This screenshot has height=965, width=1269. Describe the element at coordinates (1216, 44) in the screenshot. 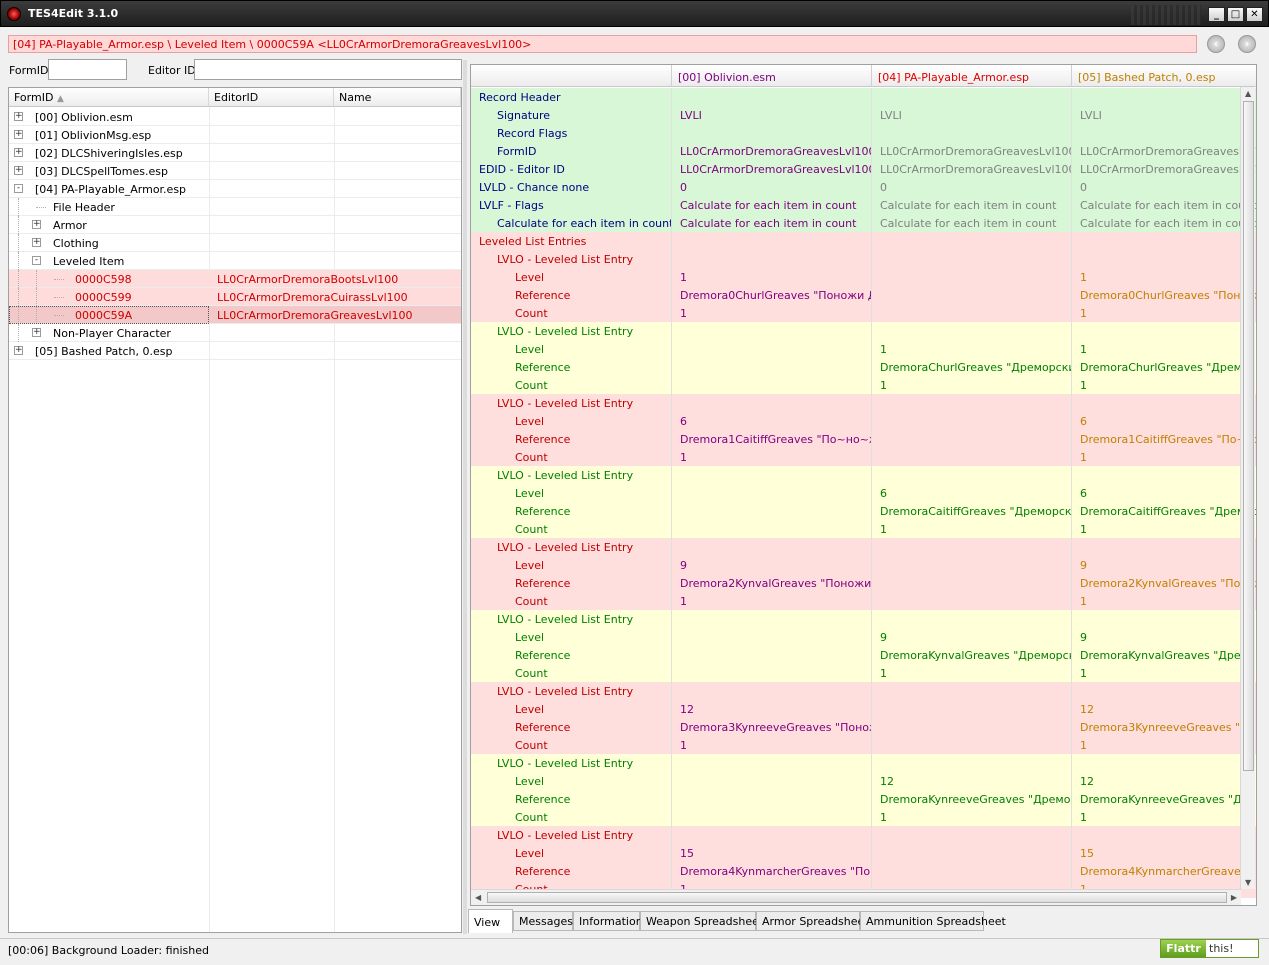

I see `back-icon: ‹` at that location.